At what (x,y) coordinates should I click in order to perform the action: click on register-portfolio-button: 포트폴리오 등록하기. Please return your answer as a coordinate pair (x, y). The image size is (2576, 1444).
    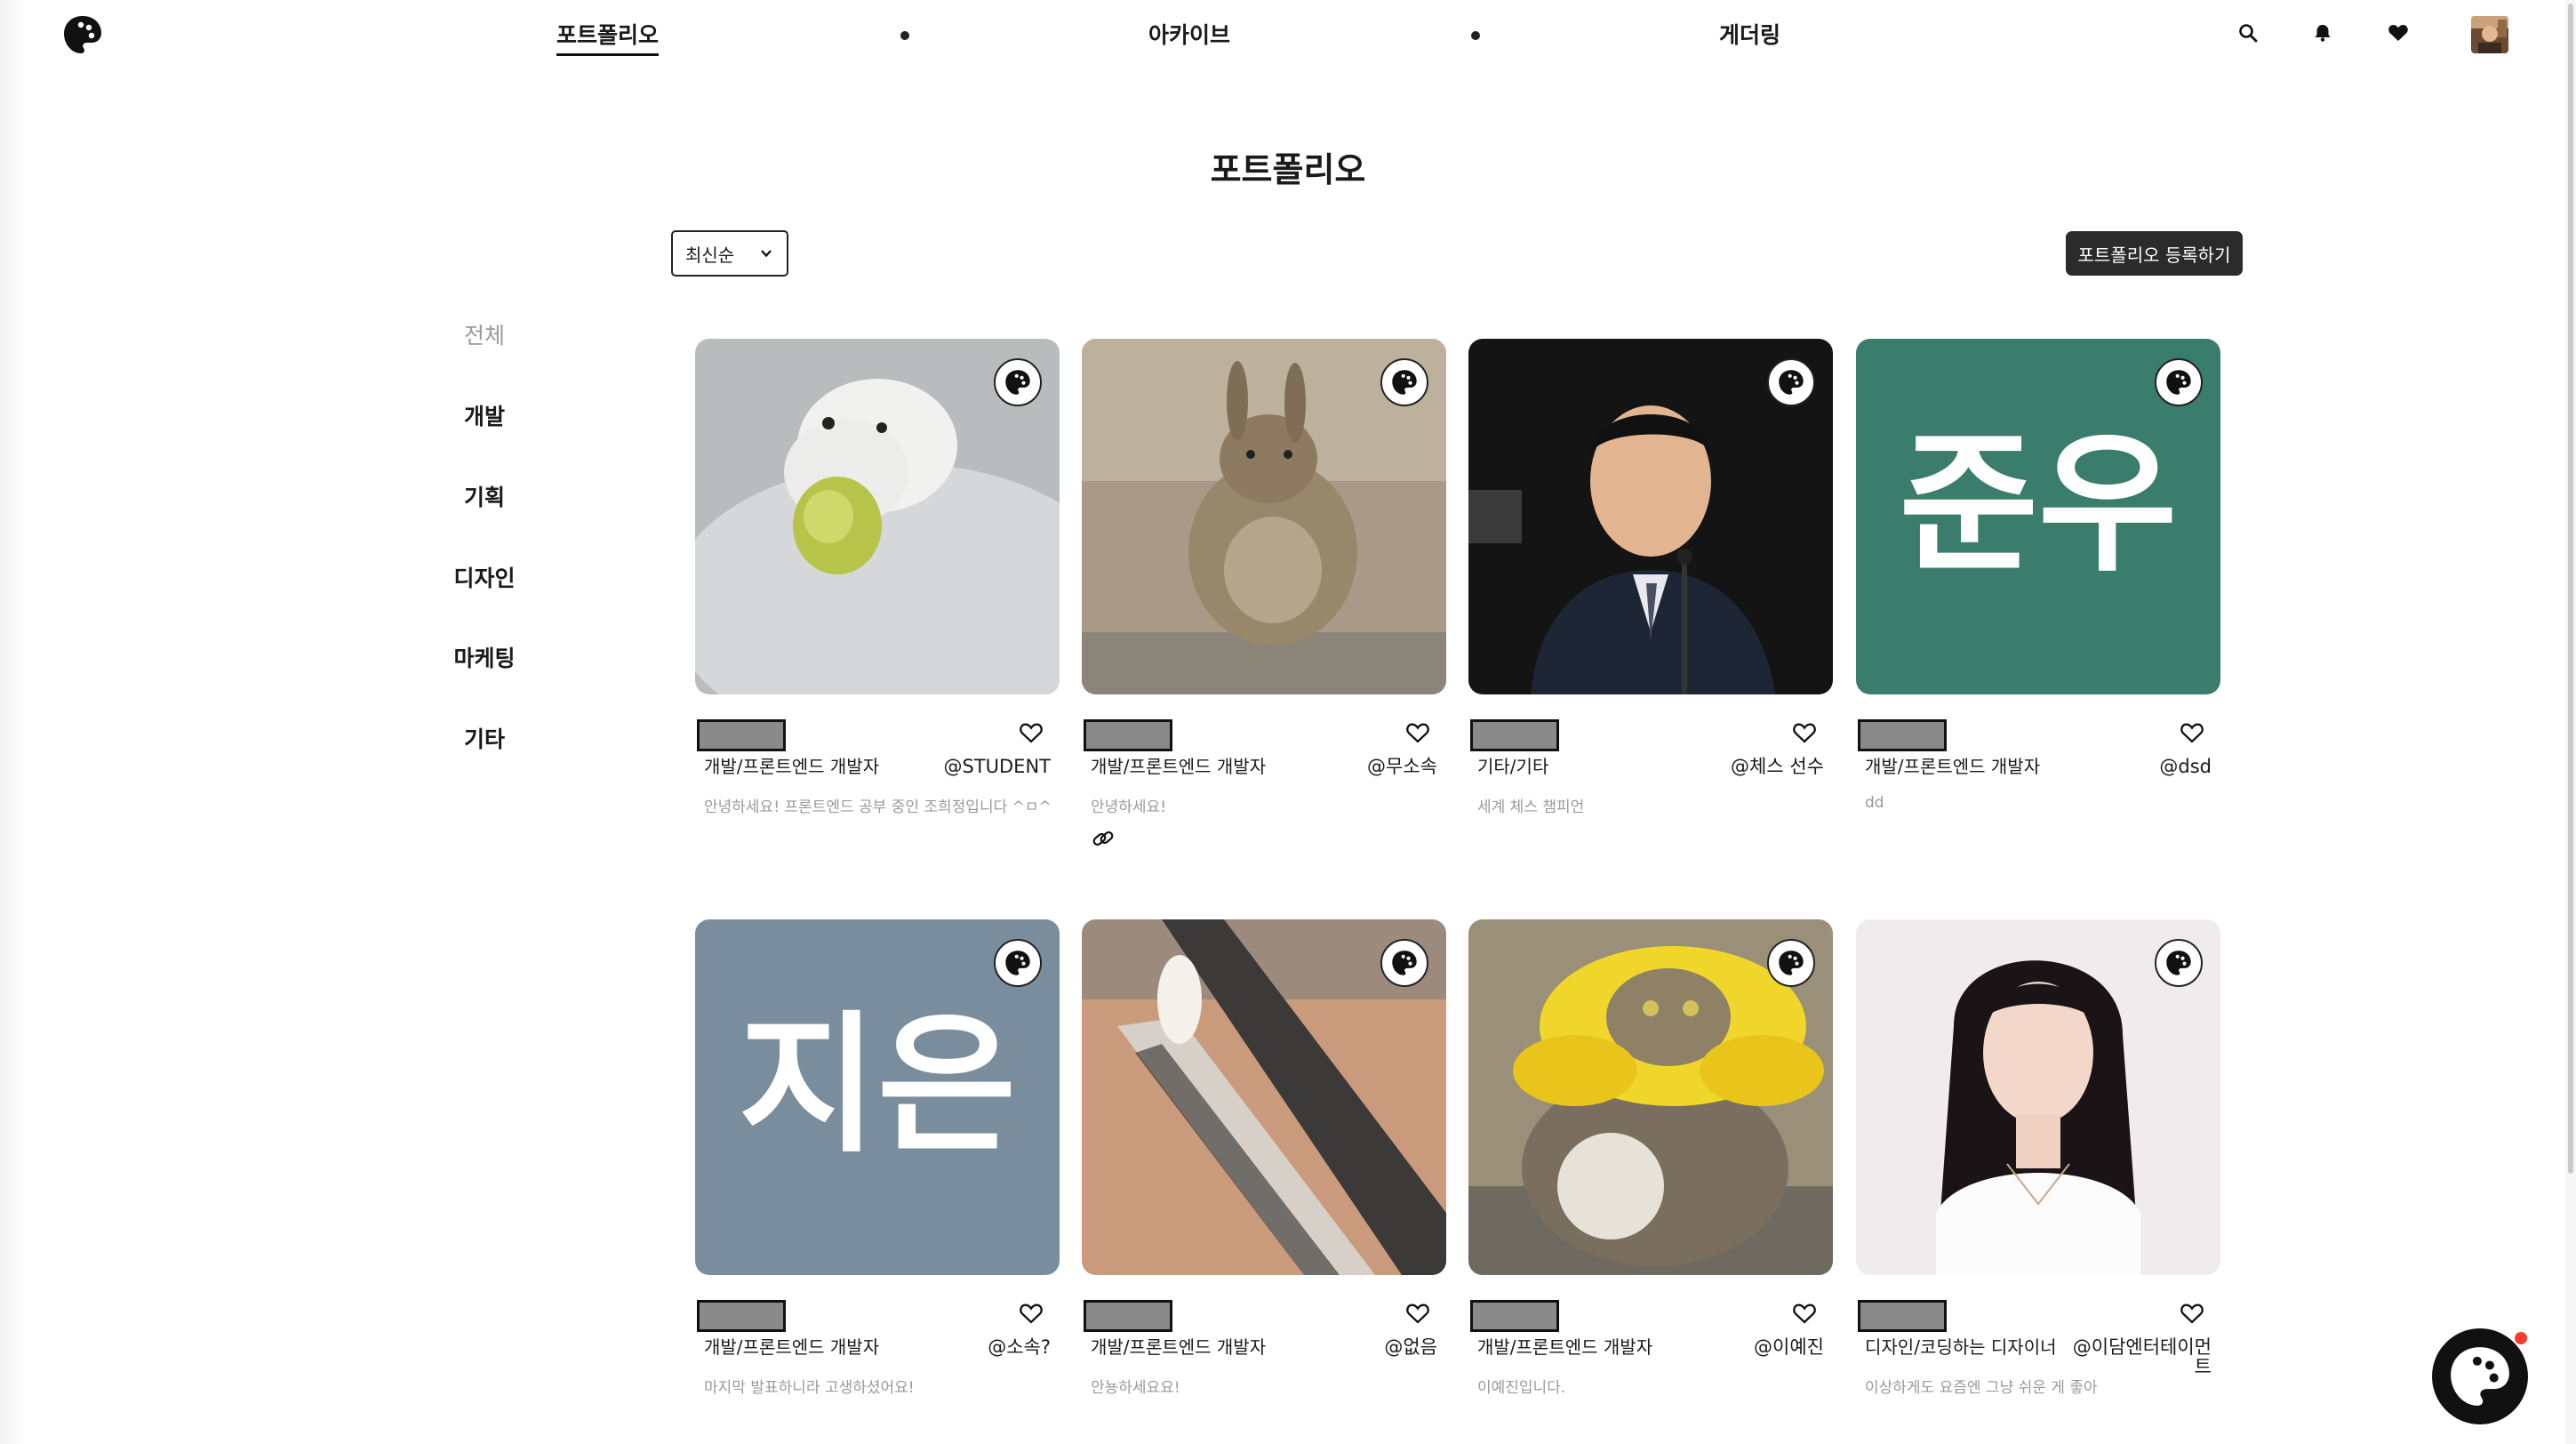
    Looking at the image, I should click on (2154, 253).